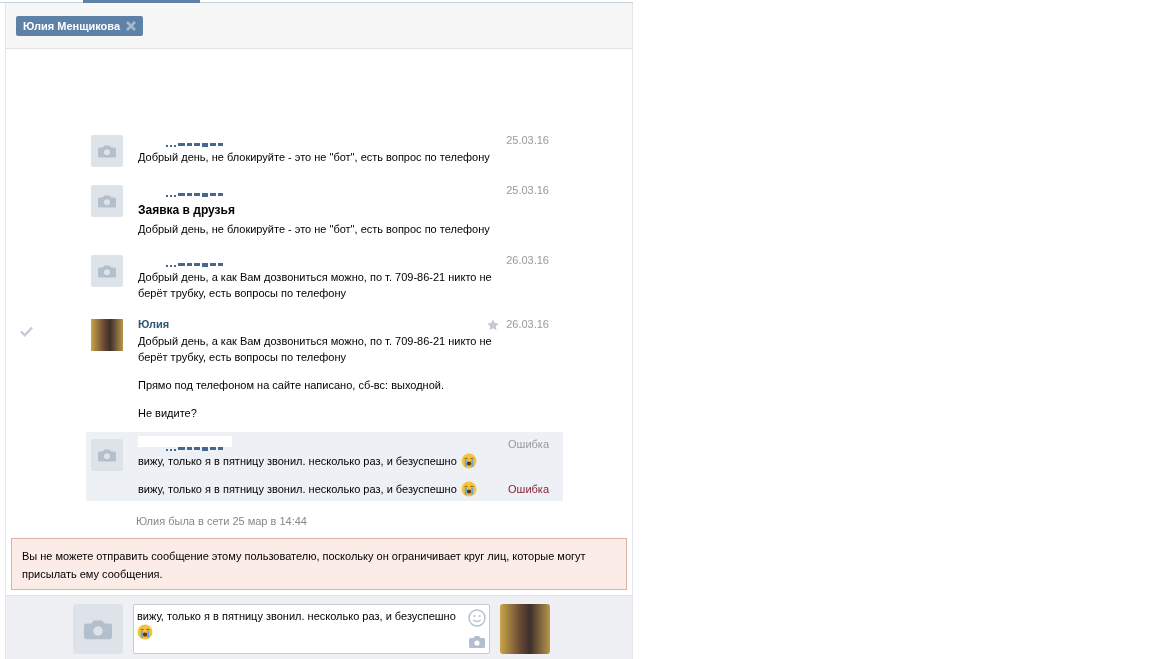 This screenshot has height=659, width=1152. Describe the element at coordinates (477, 618) in the screenshot. I see `smiley-icon` at that location.